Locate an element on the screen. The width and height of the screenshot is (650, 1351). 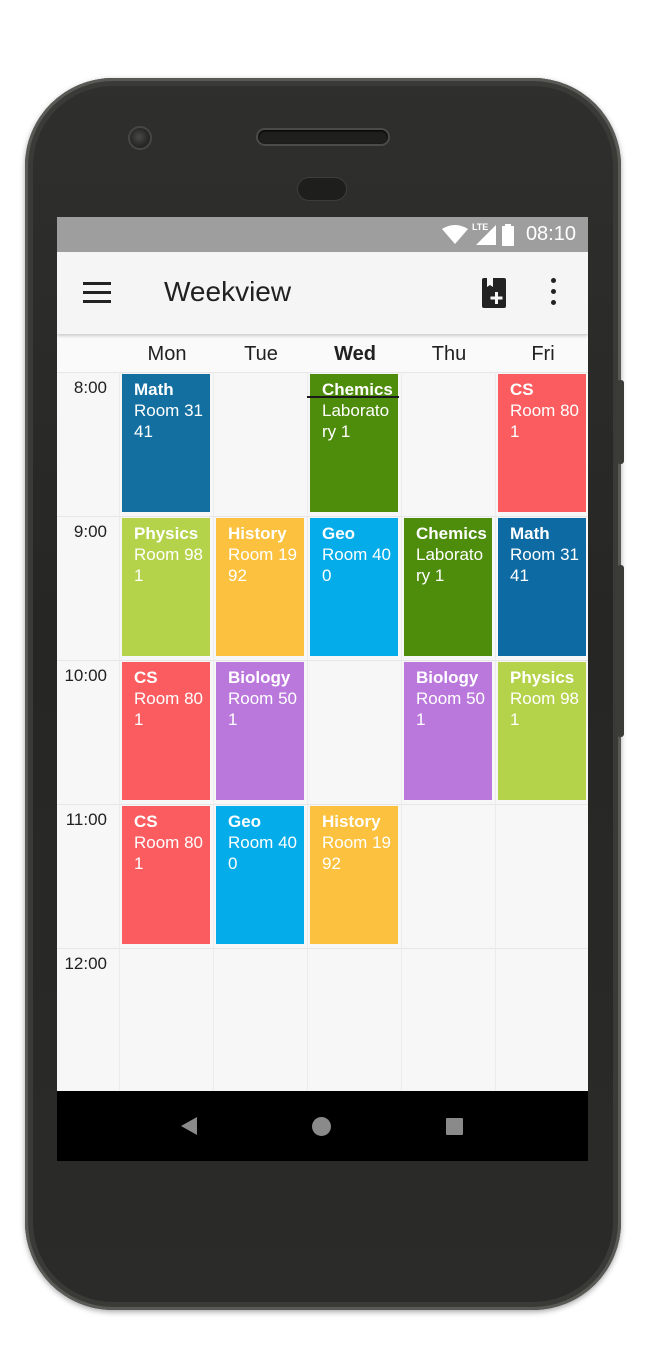
wifi-icon is located at coordinates (454, 234).